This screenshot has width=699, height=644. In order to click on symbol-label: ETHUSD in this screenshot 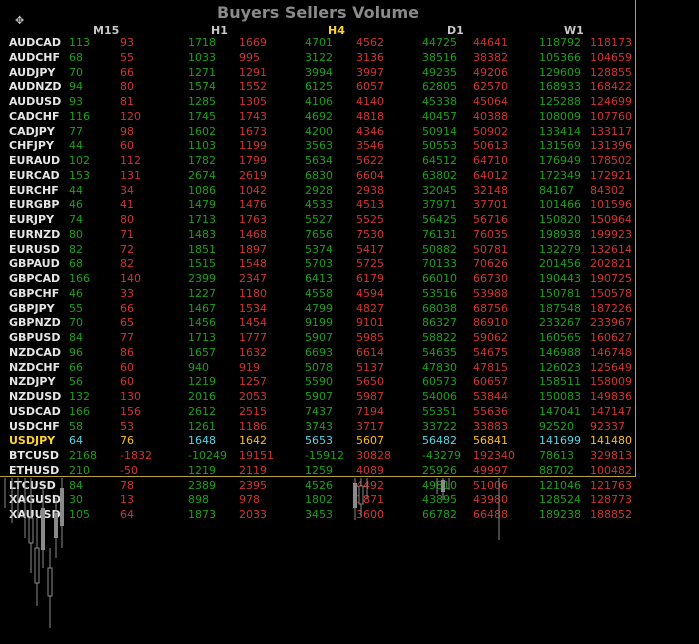, I will do `click(34, 470)`.